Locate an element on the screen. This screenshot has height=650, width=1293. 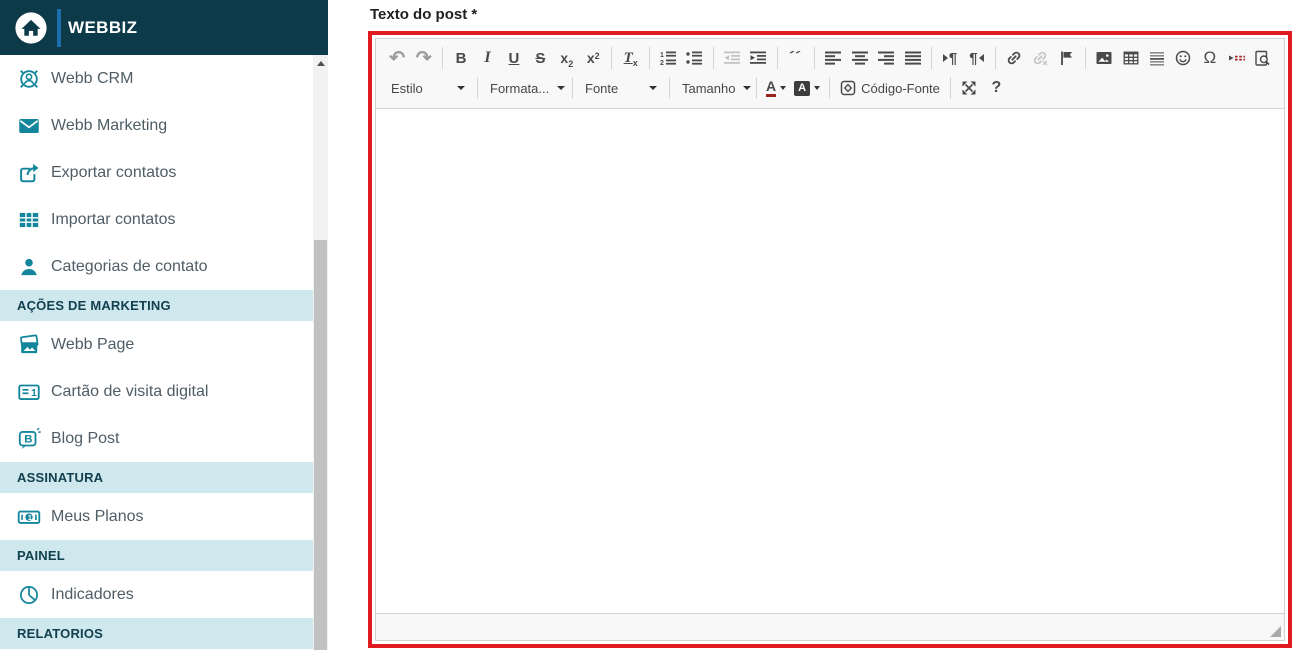
align-right-button is located at coordinates (886, 58).